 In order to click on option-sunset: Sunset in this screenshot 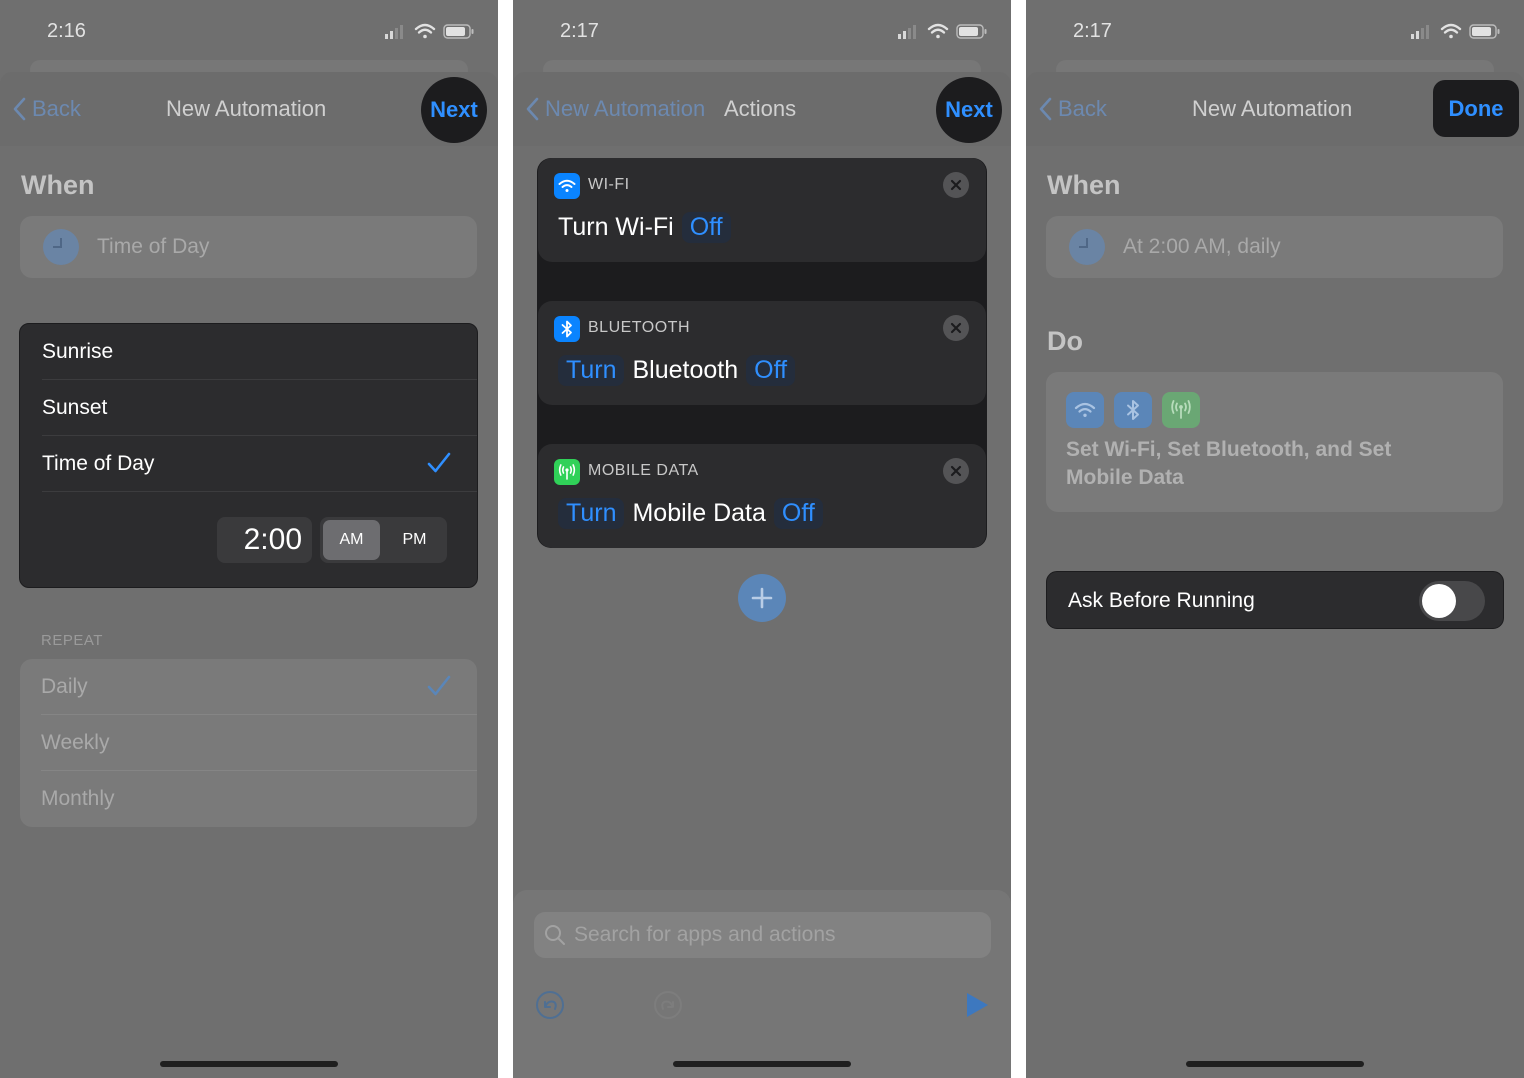, I will do `click(259, 408)`.